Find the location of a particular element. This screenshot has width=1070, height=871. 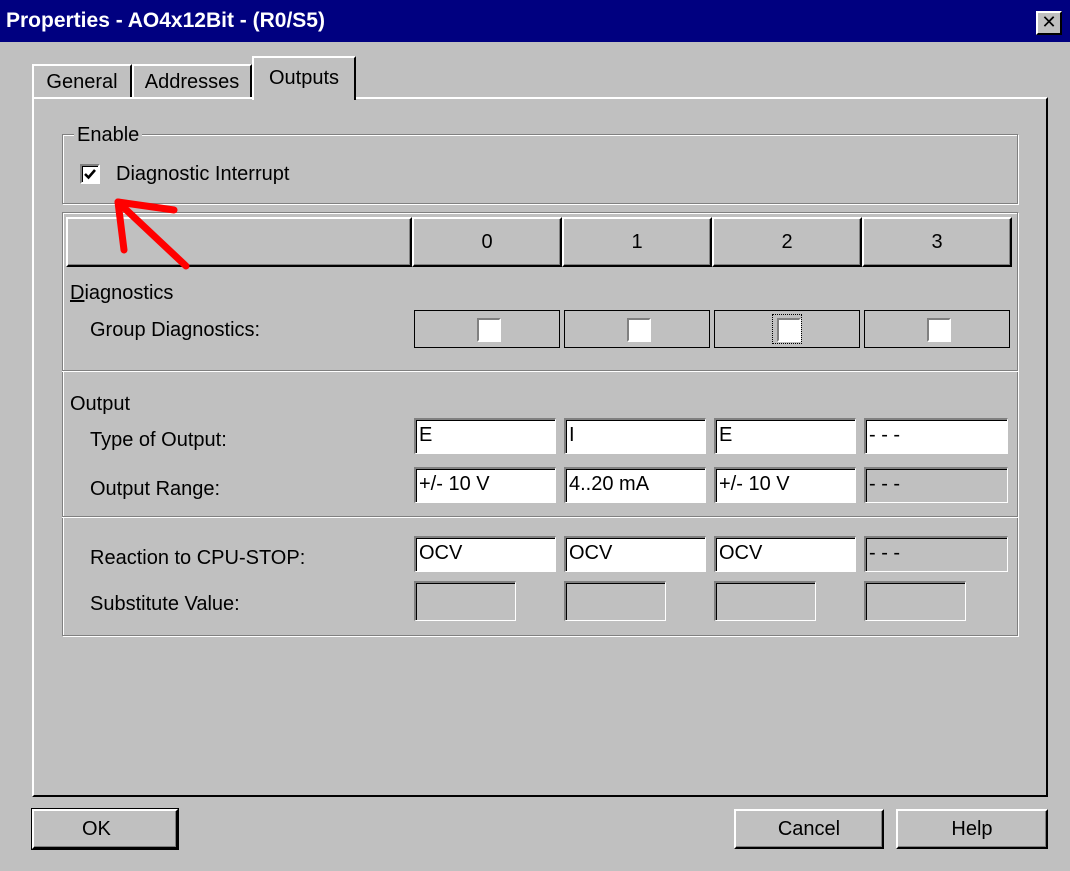

output-range-field-0: +/- 10 V is located at coordinates (485, 485).